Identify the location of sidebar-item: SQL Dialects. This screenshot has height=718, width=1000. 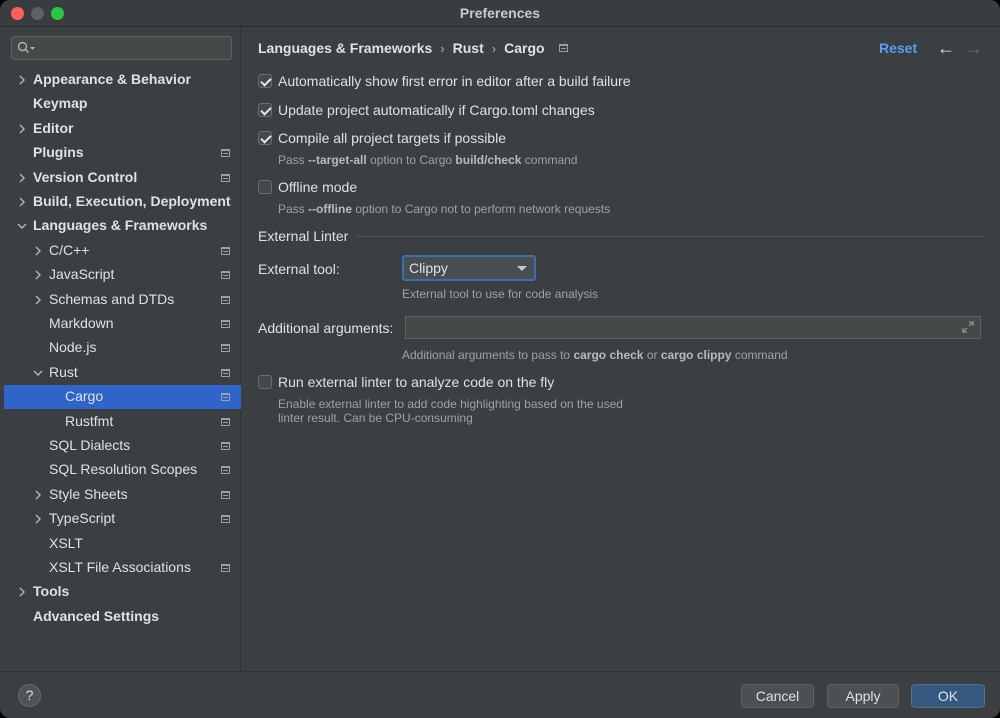
(122, 446).